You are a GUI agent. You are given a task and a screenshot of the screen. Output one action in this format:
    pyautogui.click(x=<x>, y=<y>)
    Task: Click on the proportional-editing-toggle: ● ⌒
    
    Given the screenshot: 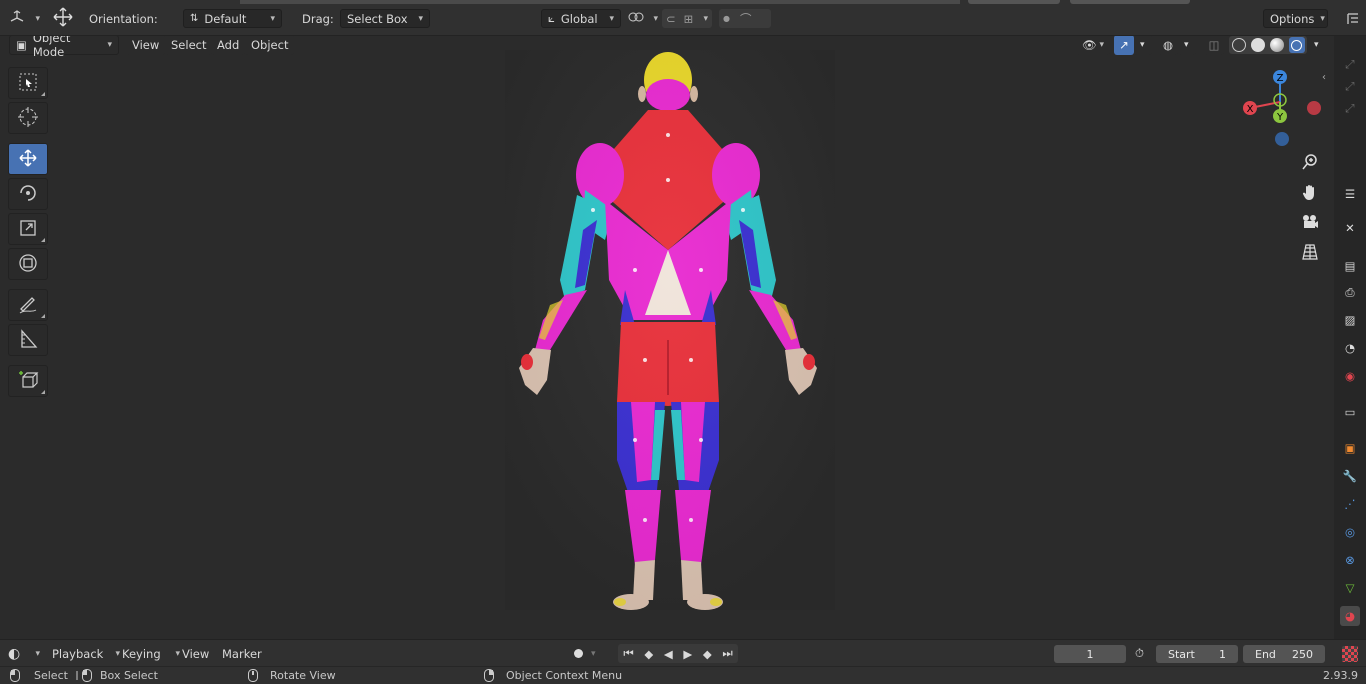 What is the action you would take?
    pyautogui.click(x=745, y=18)
    